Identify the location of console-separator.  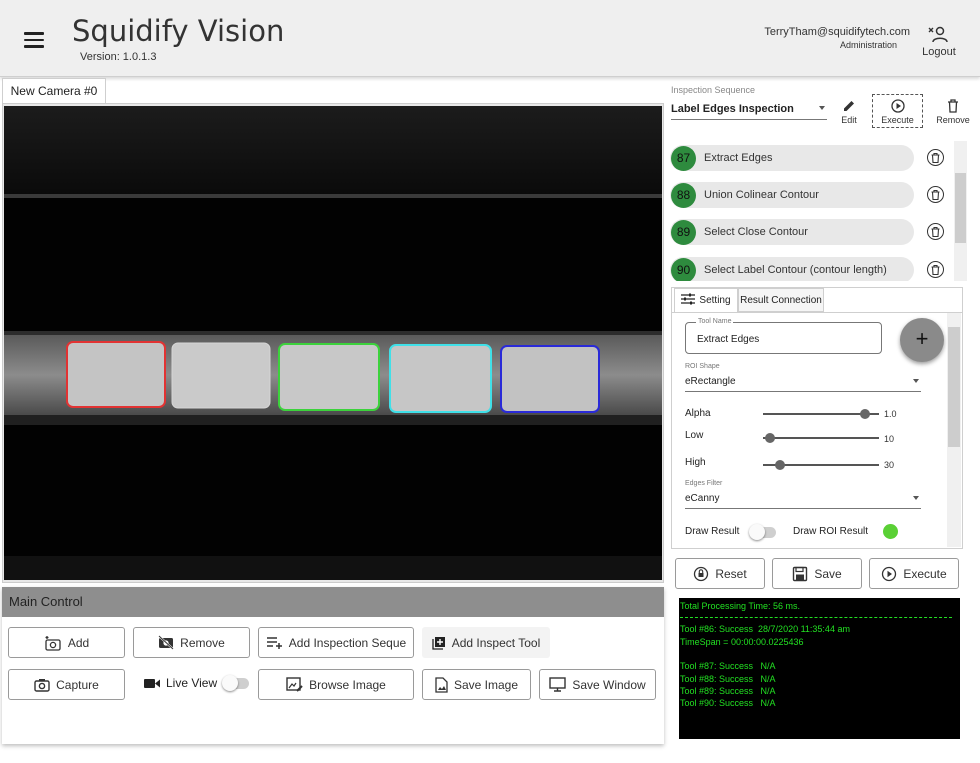
(816, 618).